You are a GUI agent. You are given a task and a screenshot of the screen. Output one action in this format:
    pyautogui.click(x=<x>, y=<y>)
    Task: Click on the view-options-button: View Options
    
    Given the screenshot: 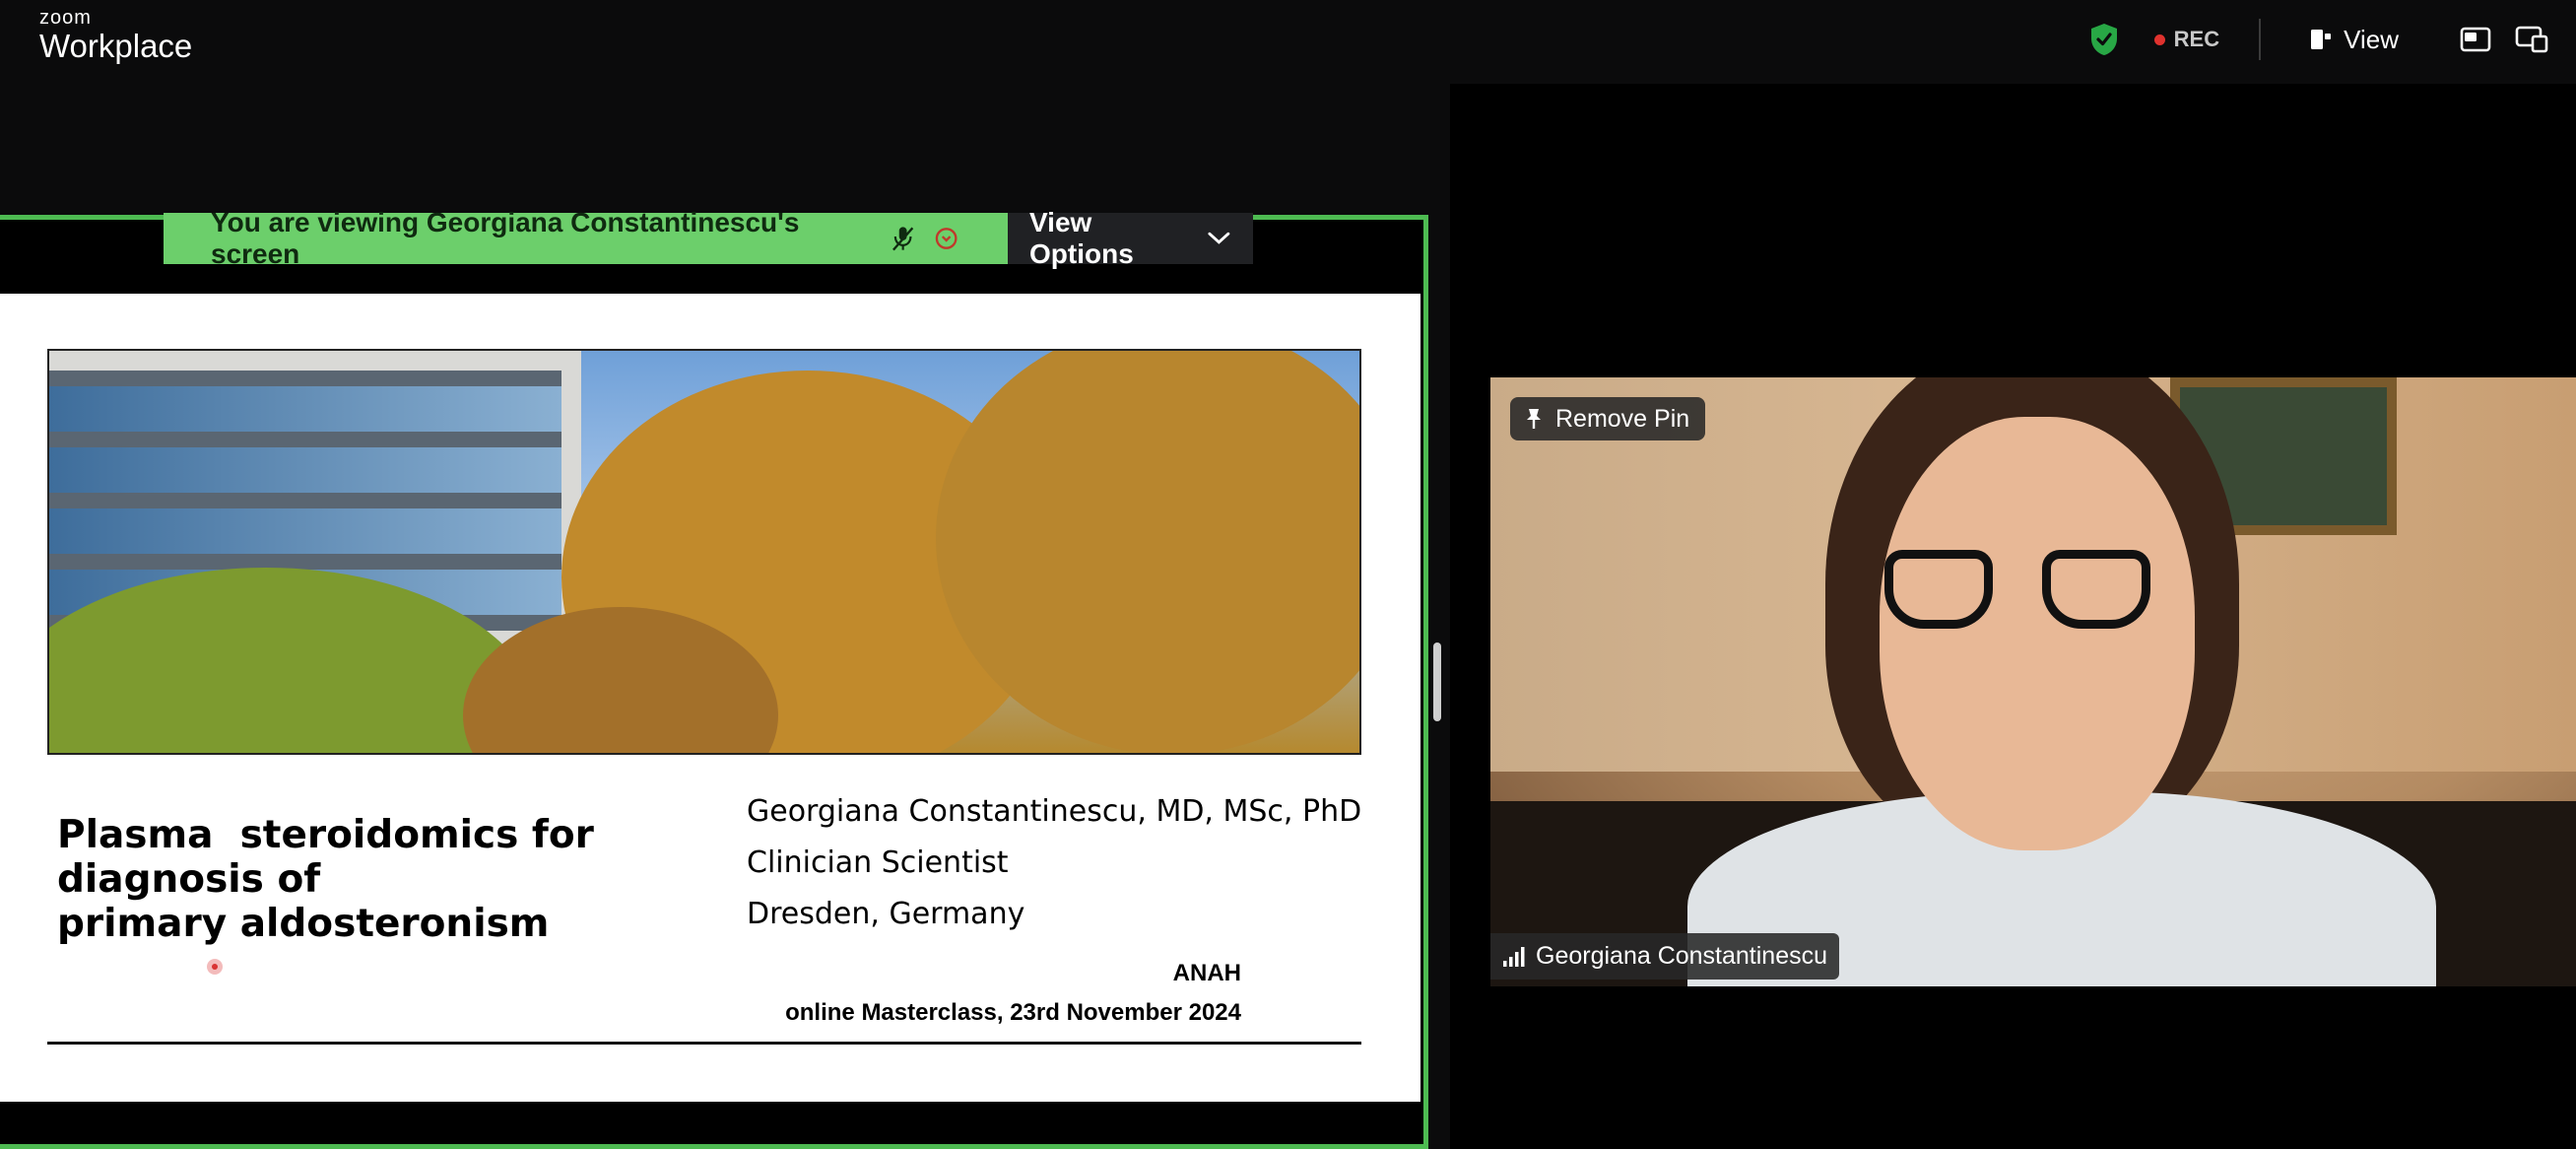 What is the action you would take?
    pyautogui.click(x=1131, y=238)
    